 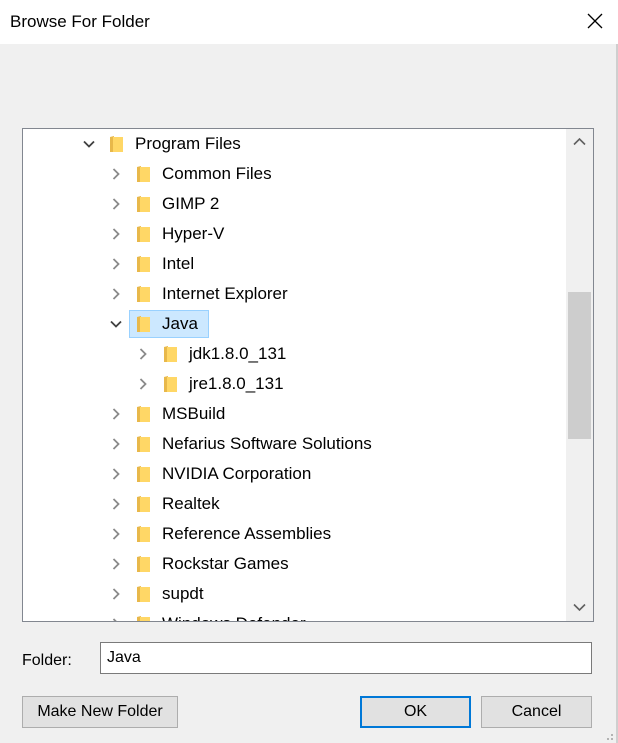 I want to click on tree-item-label: Realtek, so click(x=191, y=503).